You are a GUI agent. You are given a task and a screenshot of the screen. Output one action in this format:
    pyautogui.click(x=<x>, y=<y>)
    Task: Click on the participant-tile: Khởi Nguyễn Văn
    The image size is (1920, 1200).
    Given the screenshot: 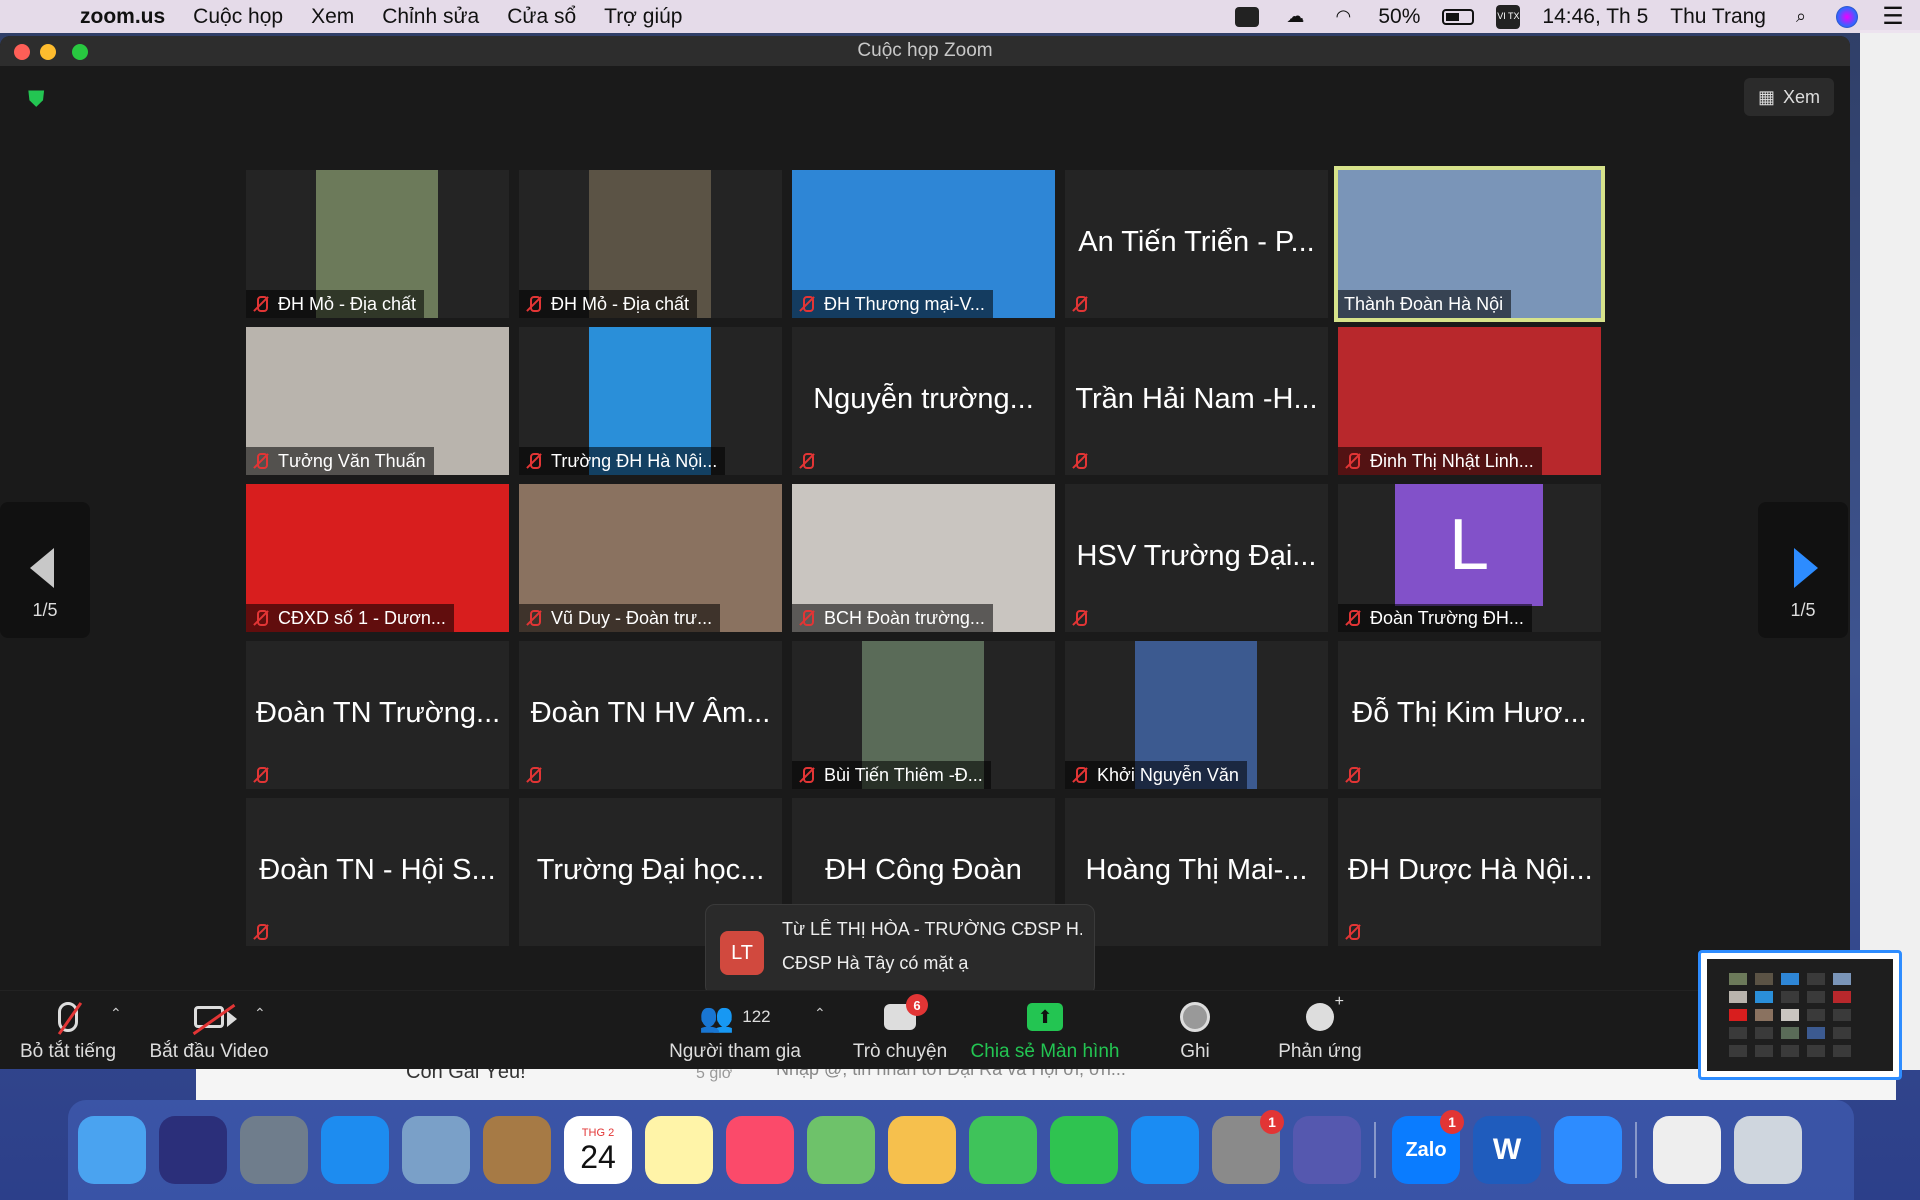 What is the action you would take?
    pyautogui.click(x=1196, y=715)
    